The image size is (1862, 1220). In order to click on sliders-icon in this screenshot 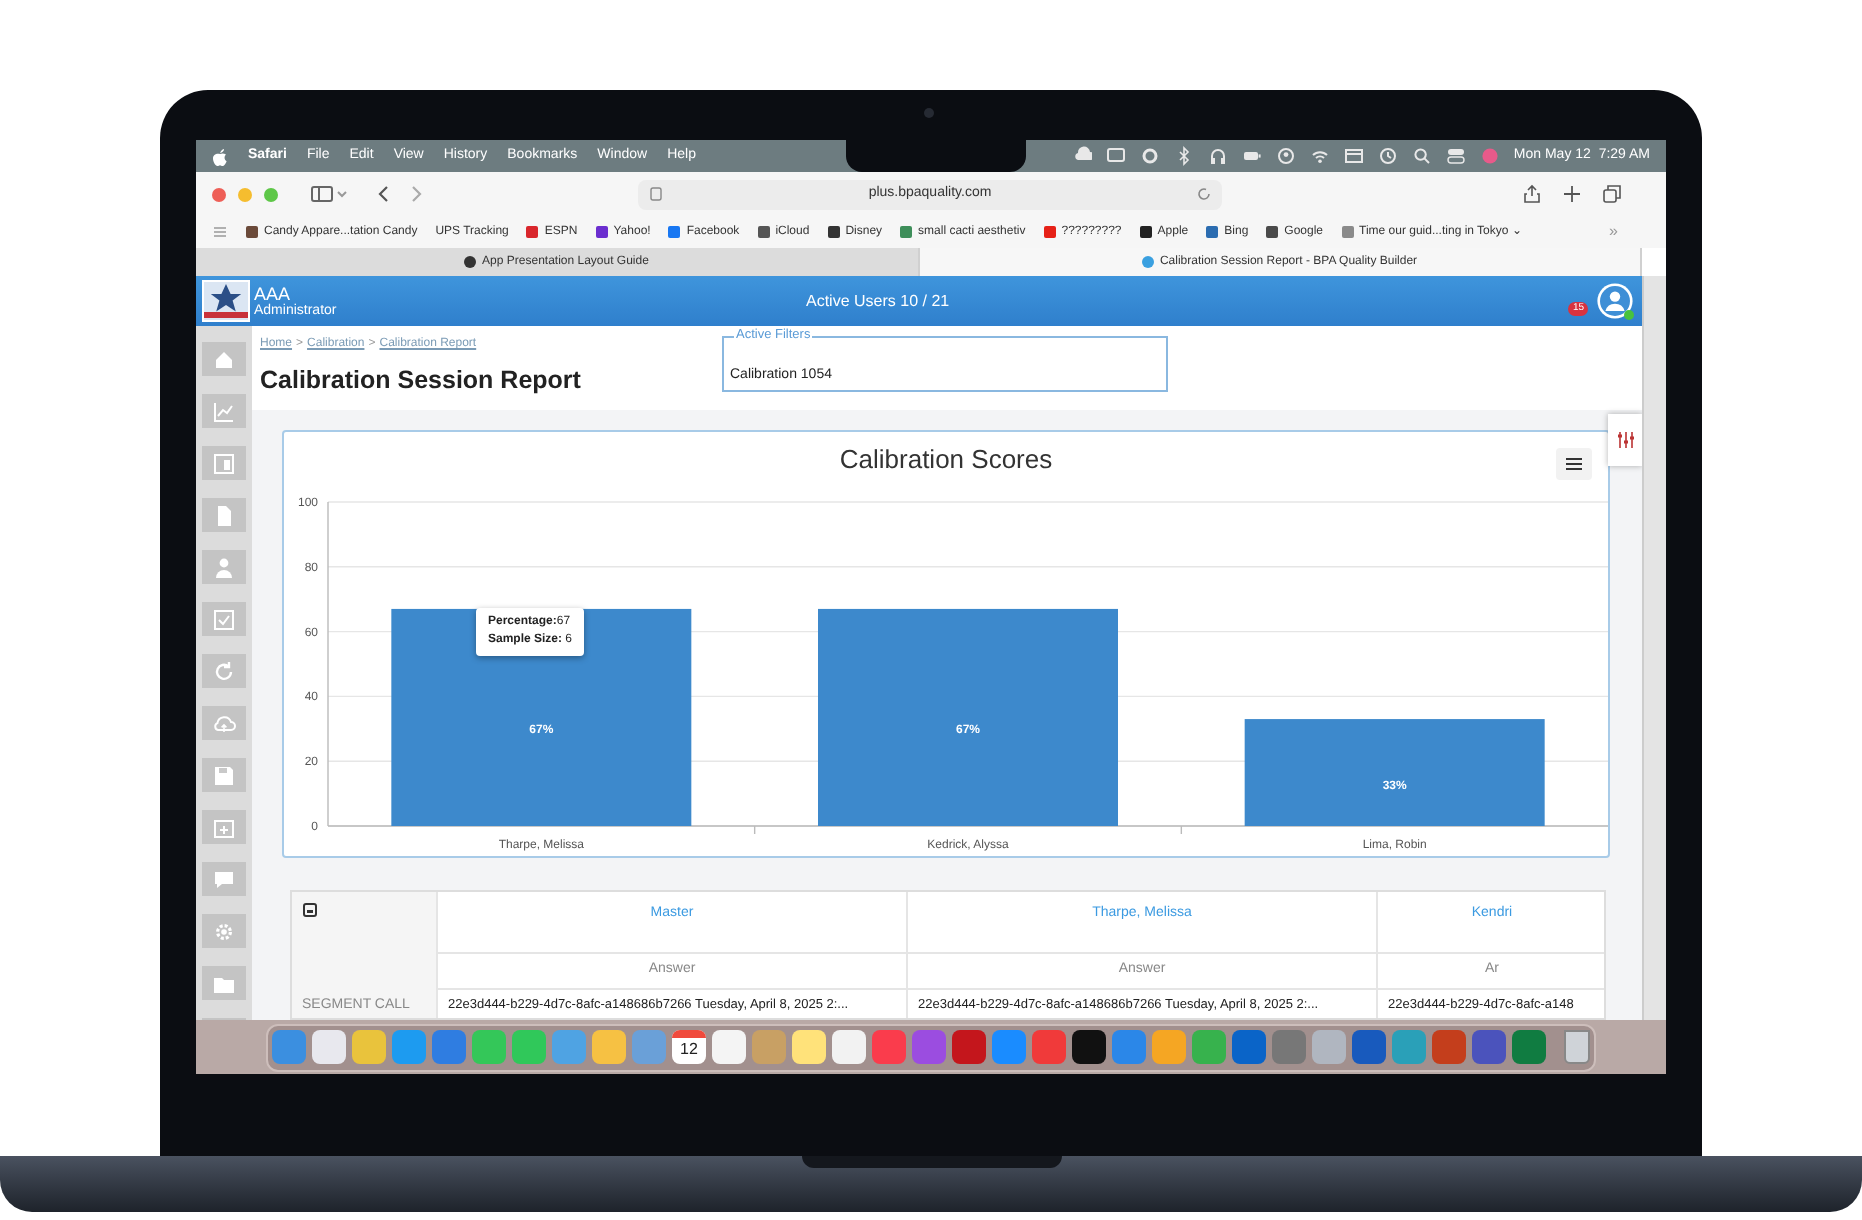, I will do `click(1625, 440)`.